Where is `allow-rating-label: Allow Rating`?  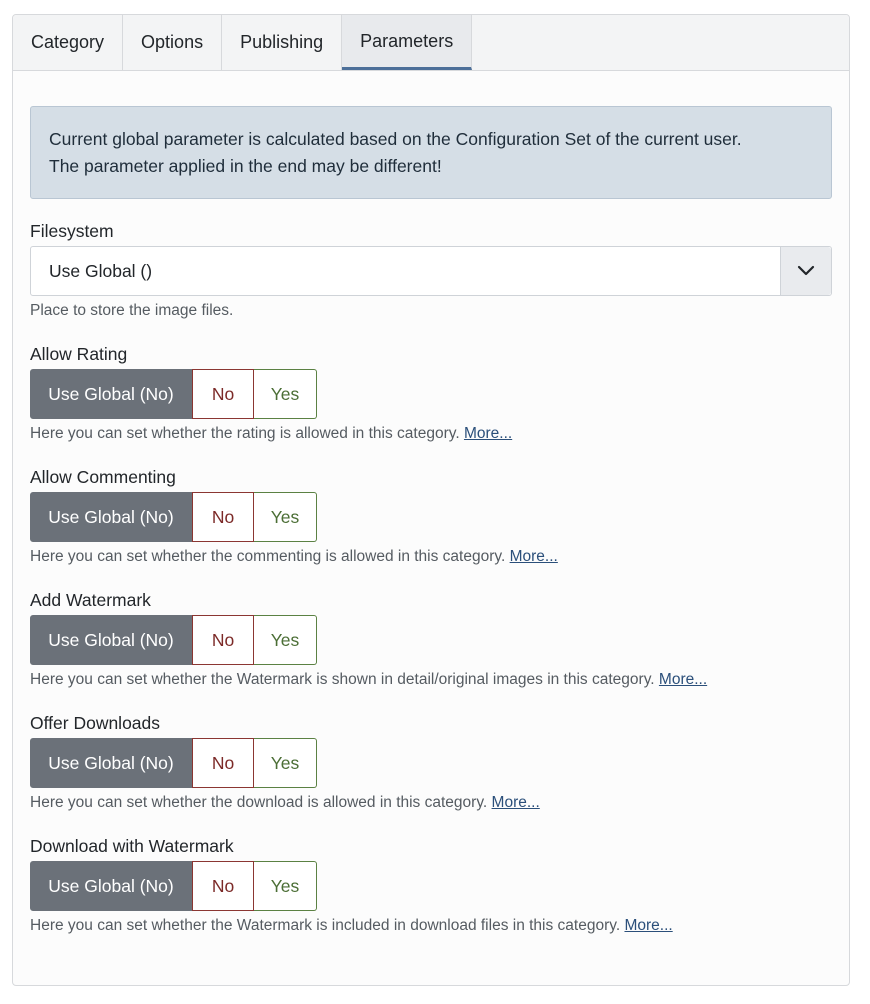 allow-rating-label: Allow Rating is located at coordinates (79, 354).